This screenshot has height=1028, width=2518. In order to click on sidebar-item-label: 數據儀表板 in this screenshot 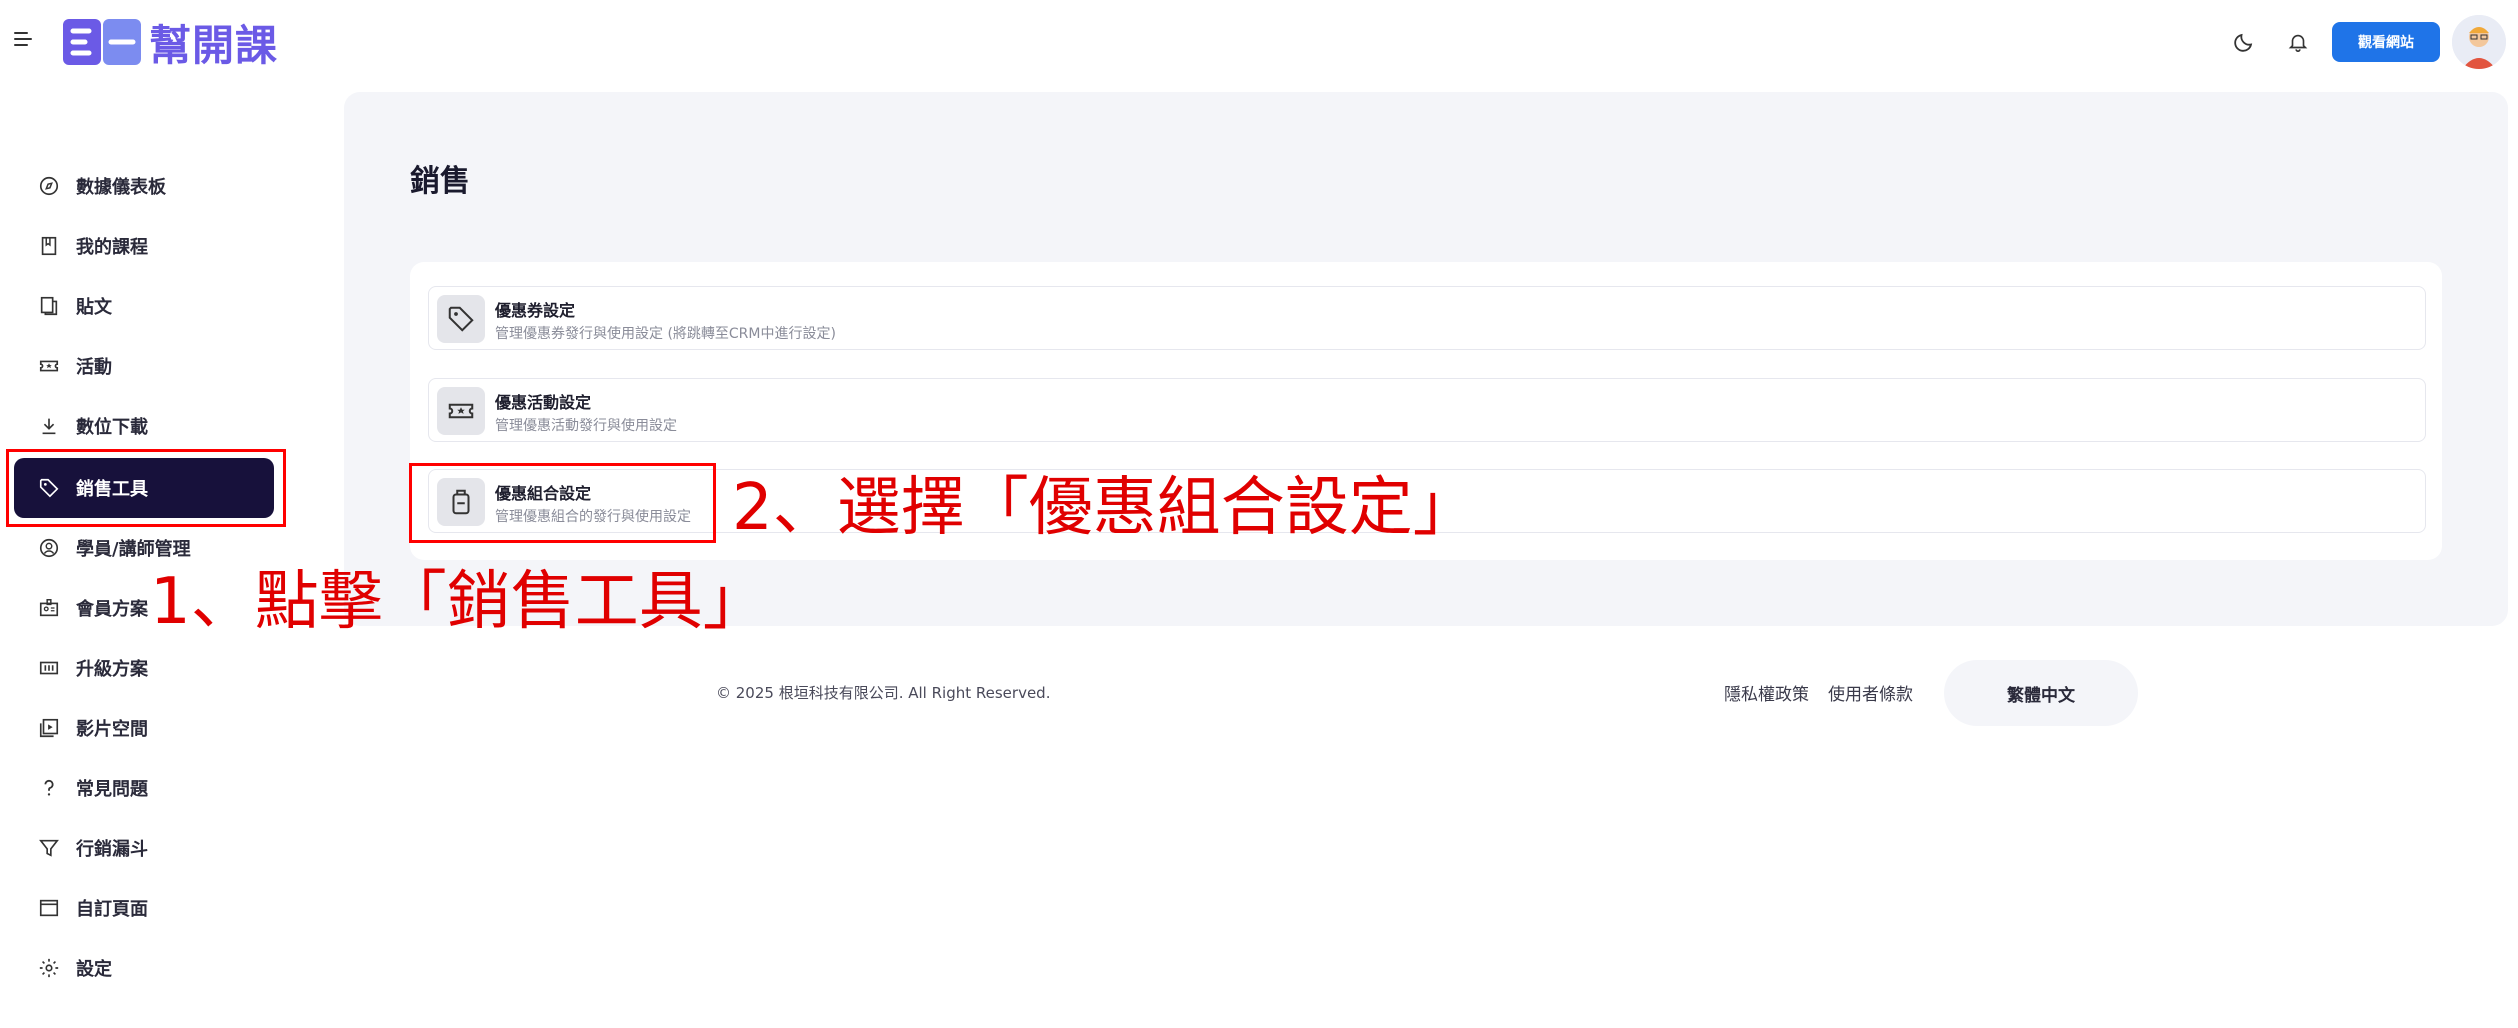, I will do `click(121, 187)`.